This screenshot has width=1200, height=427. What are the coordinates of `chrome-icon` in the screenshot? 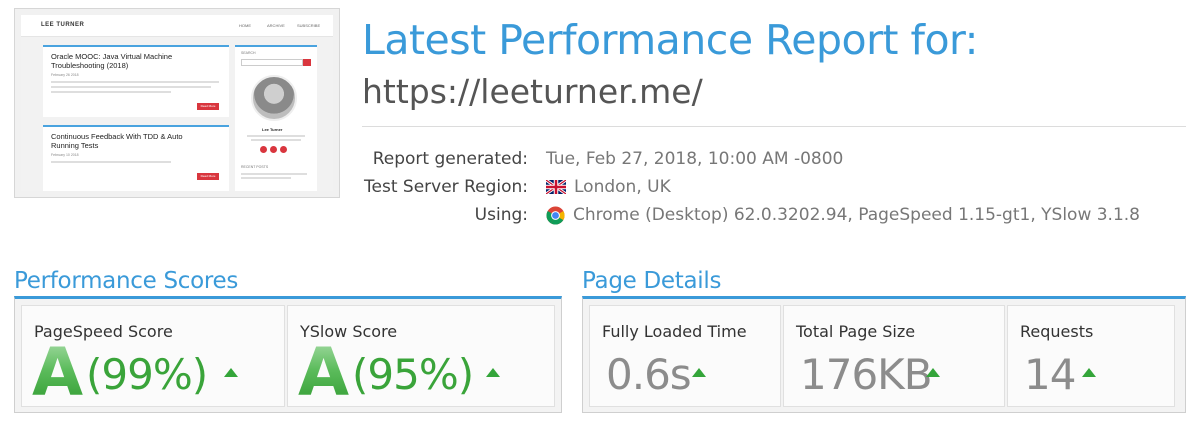 It's located at (555, 215).